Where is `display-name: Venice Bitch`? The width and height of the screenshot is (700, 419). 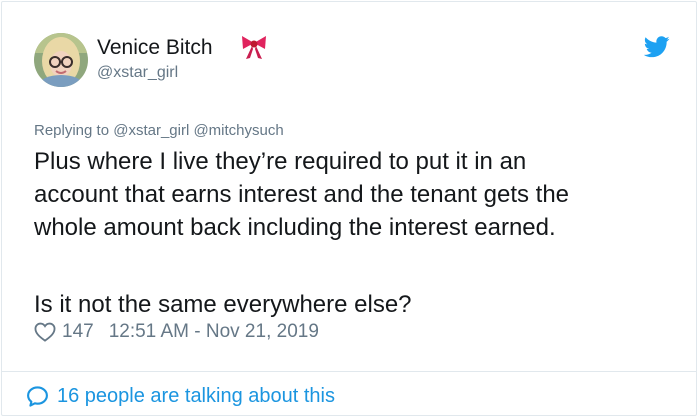
display-name: Venice Bitch is located at coordinates (155, 48).